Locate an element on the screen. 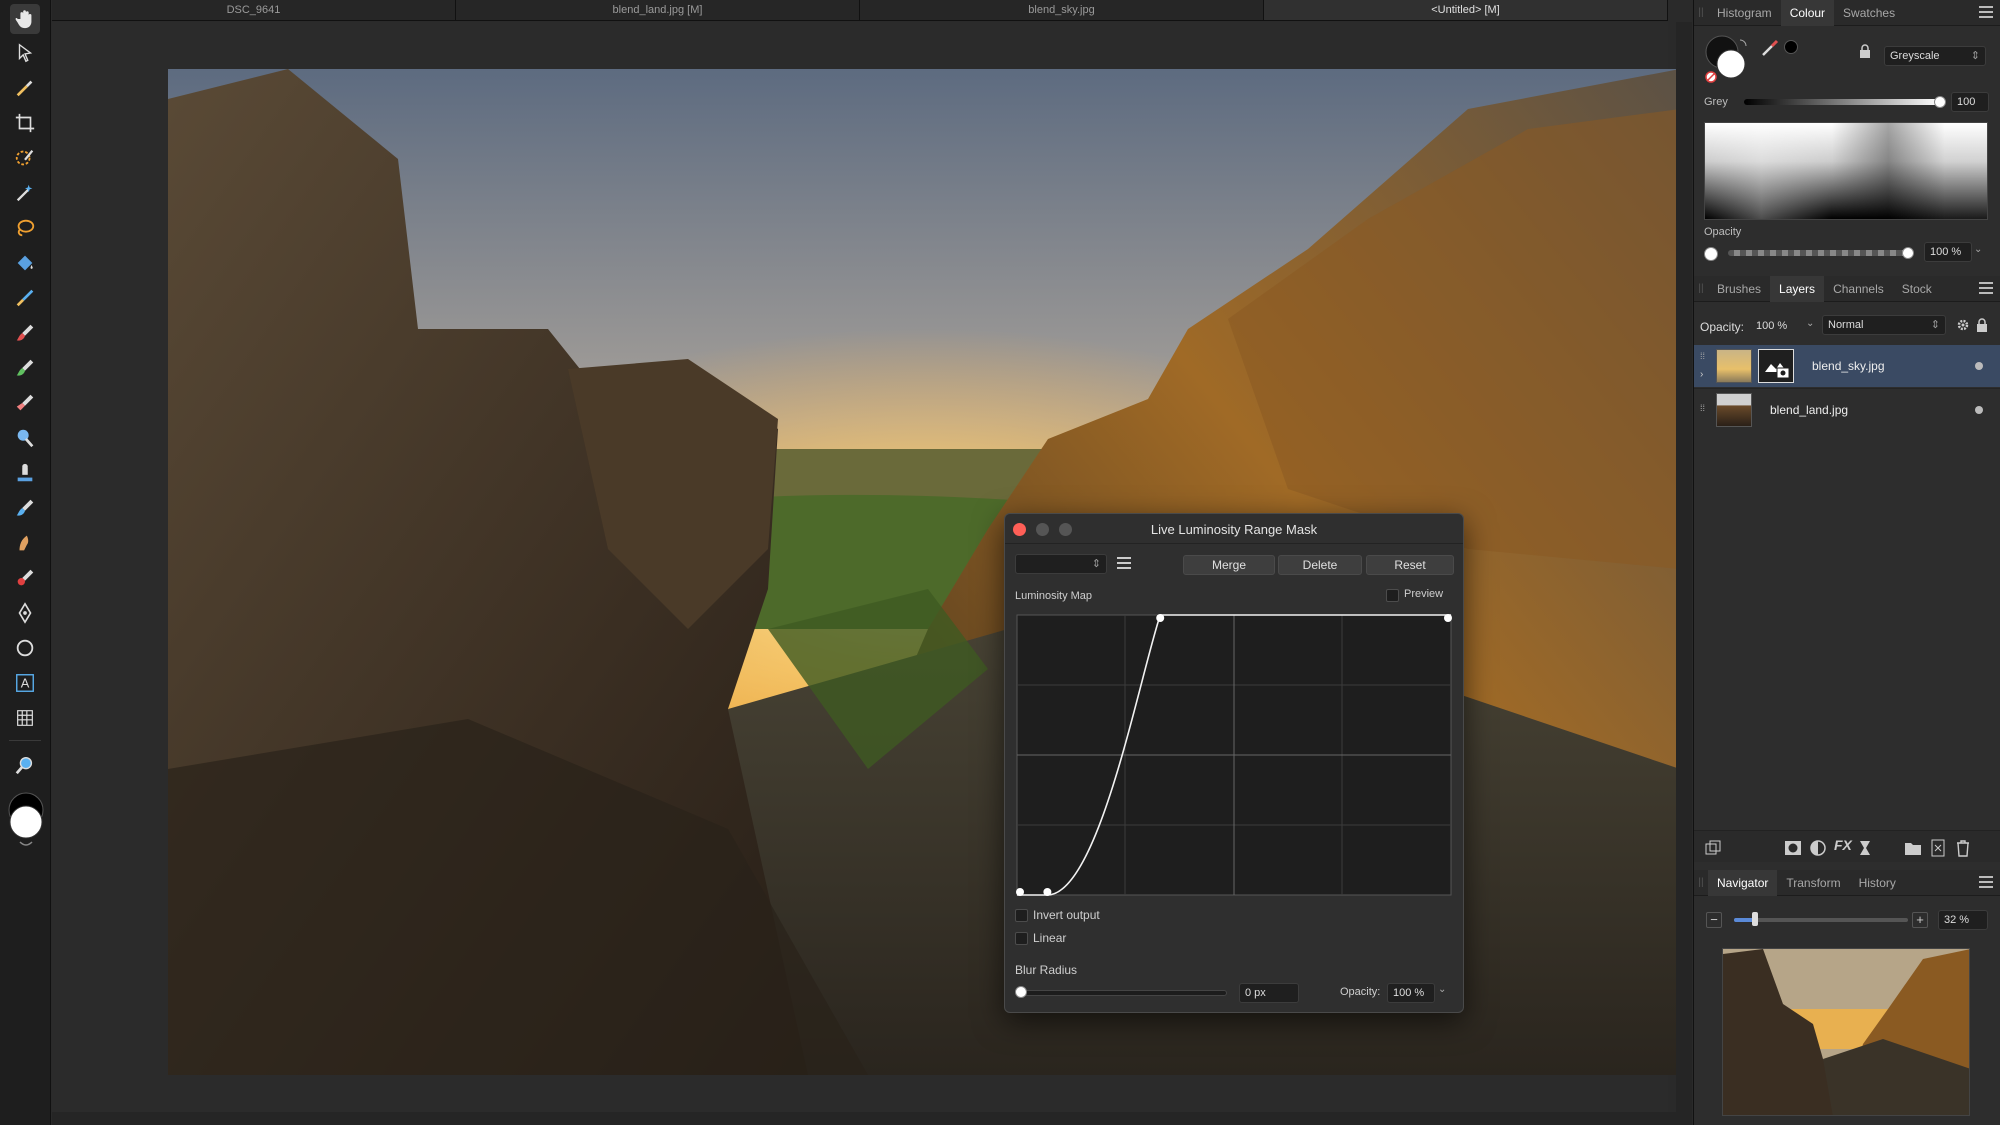 This screenshot has height=1125, width=2000. adjustment-icon is located at coordinates (1818, 848).